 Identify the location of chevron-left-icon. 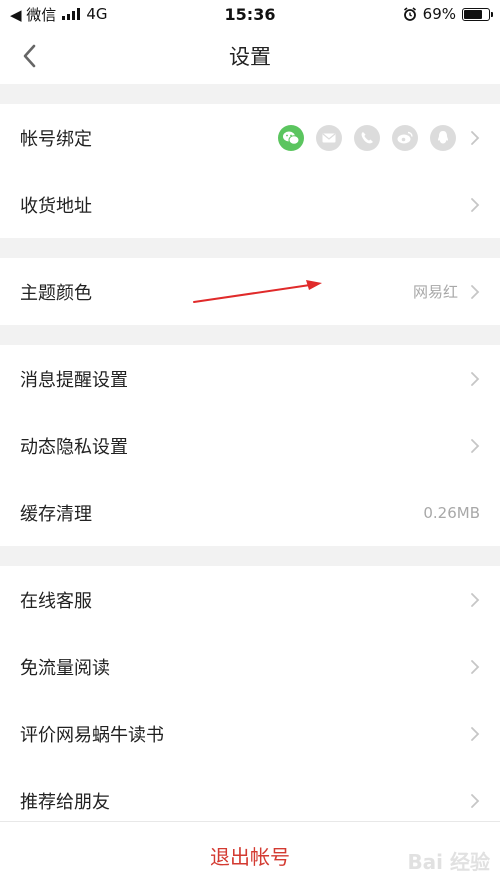
(29, 56).